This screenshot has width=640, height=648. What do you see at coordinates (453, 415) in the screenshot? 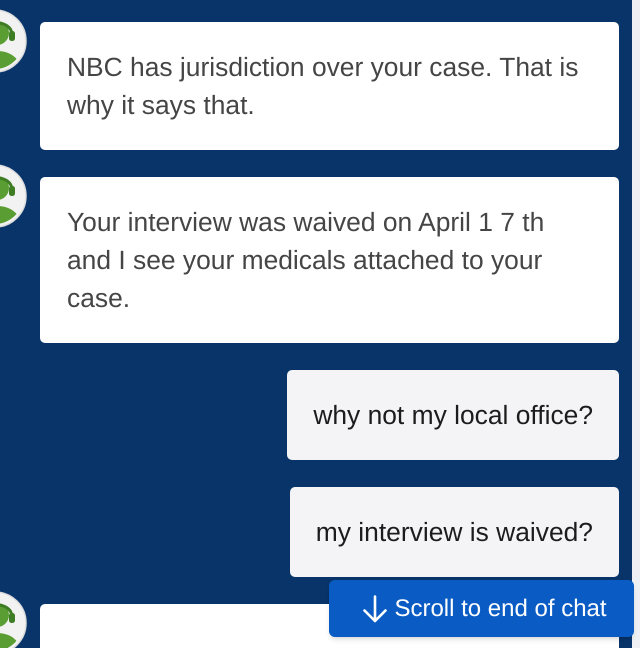
I see `user-message: why not my local office?` at bounding box center [453, 415].